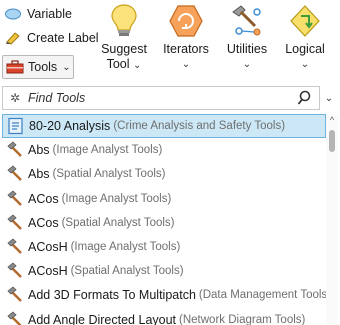 This screenshot has height=325, width=340. I want to click on suggest-tool-button: Suggest Tool ⌄, so click(124, 41).